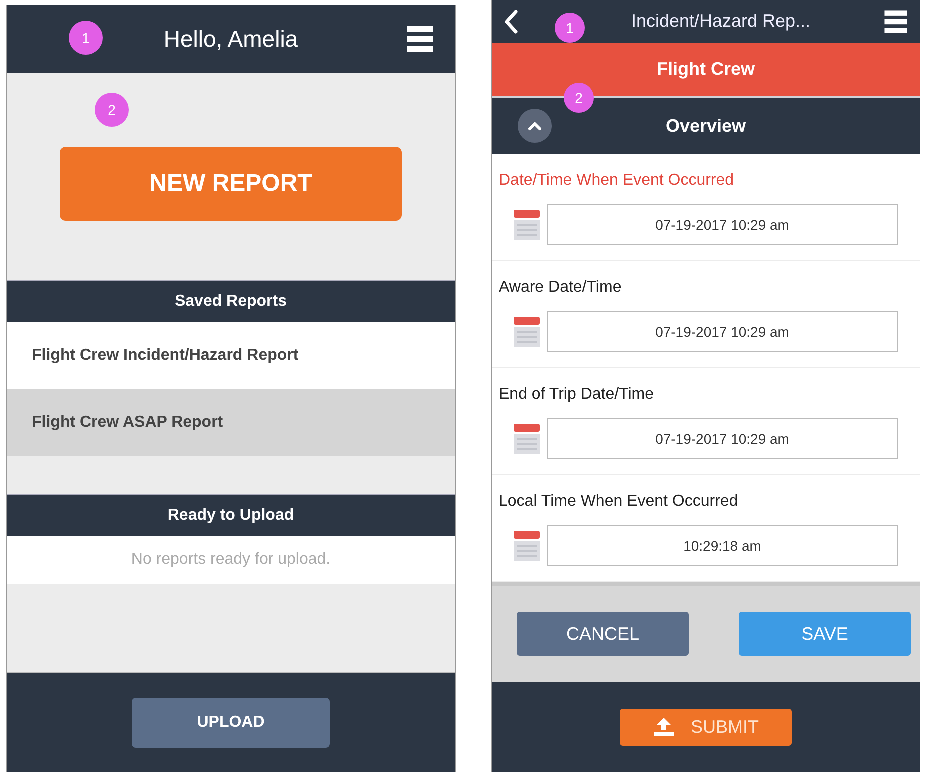  I want to click on collapse-toggle, so click(535, 126).